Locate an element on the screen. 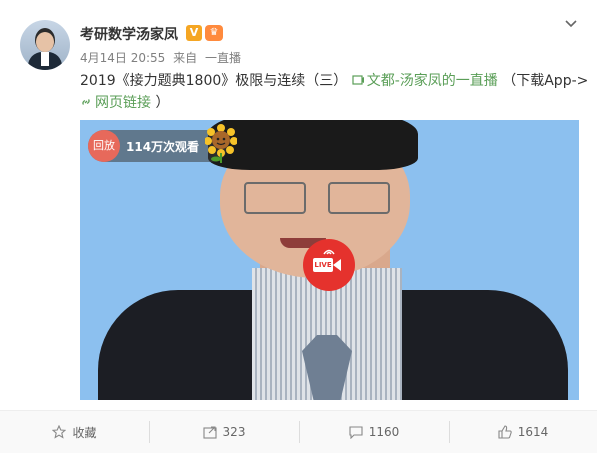 Image resolution: width=597 pixels, height=453 pixels. link-chain-icon is located at coordinates (86, 102).